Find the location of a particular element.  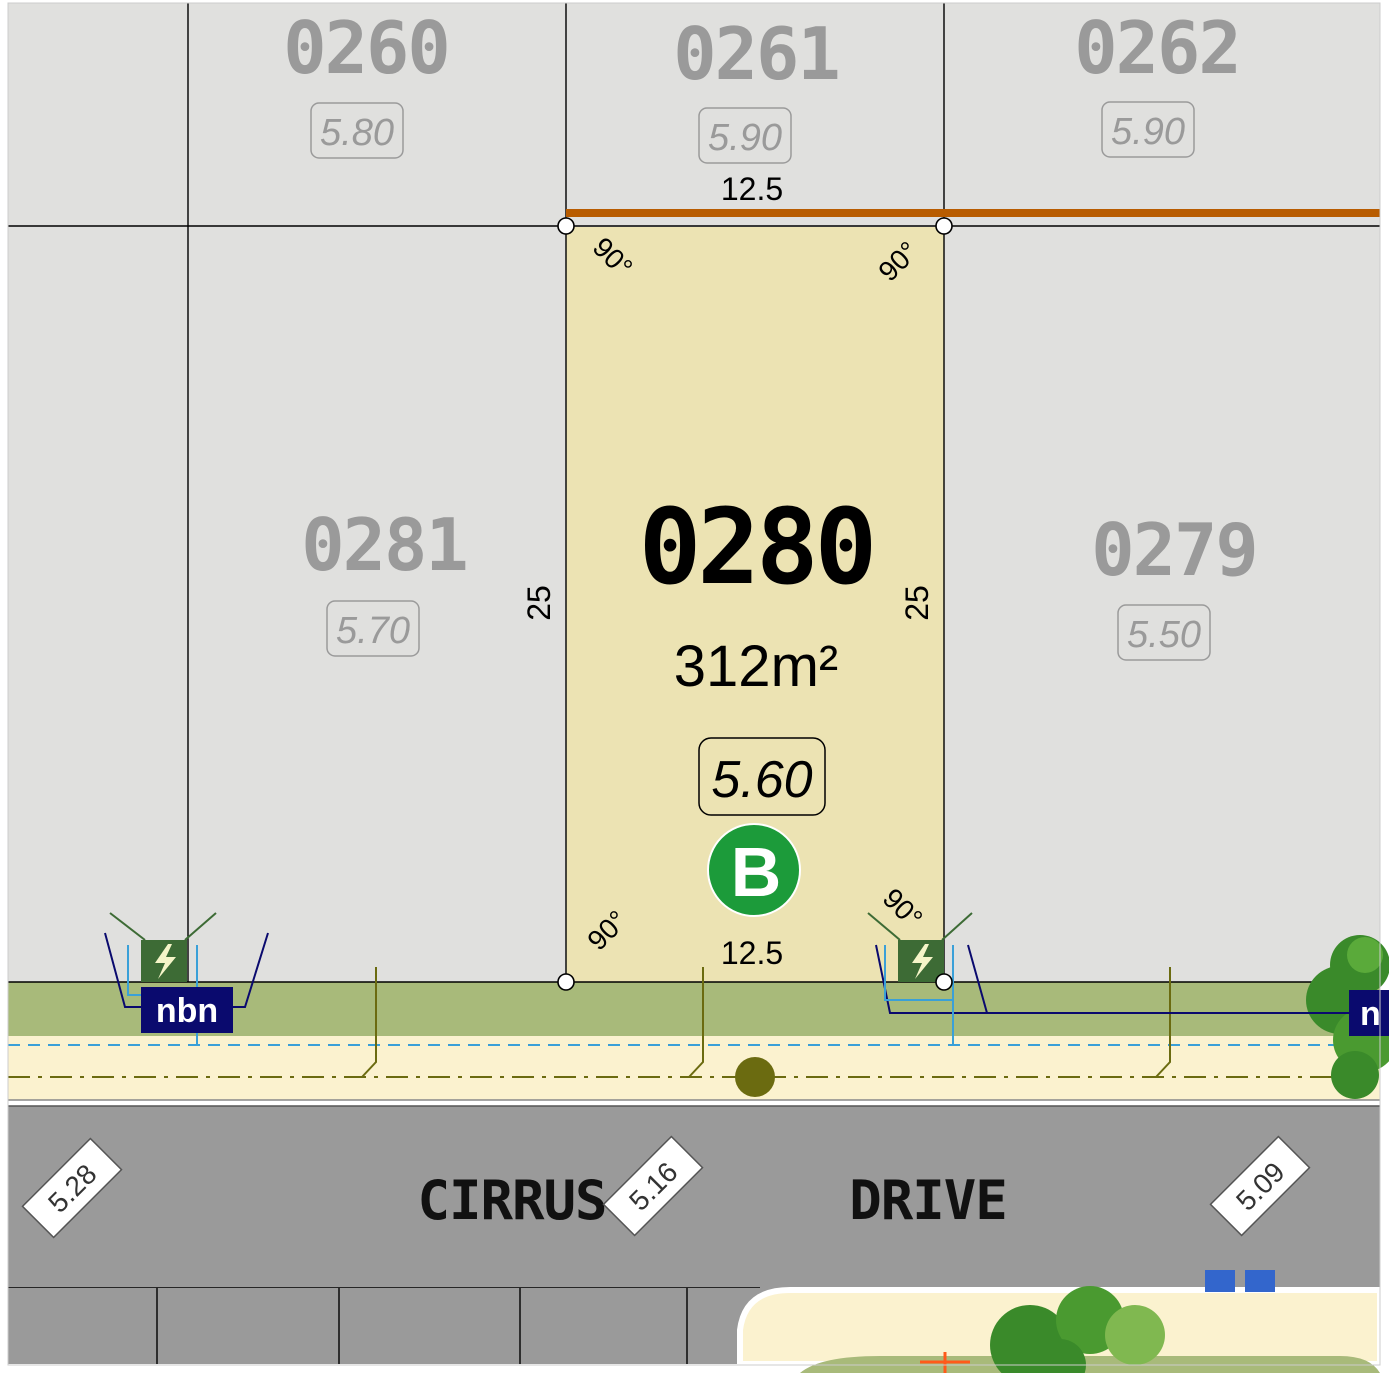

lot-level-0260: 5.80 is located at coordinates (357, 133).